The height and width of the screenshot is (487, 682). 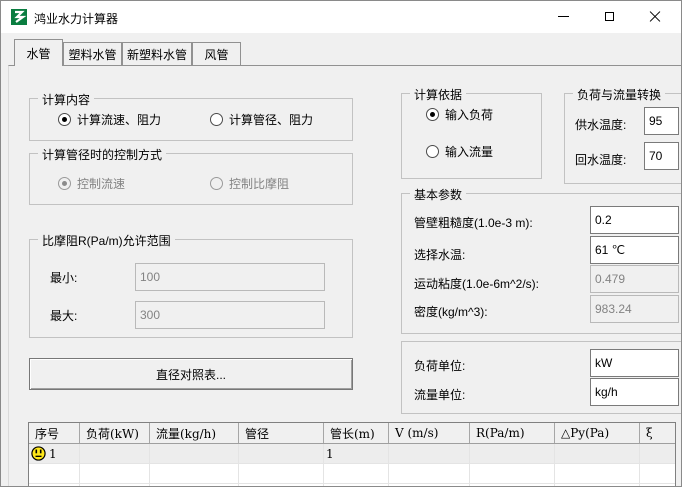 I want to click on group-conversion-title: 负荷与流量转换, so click(x=619, y=94).